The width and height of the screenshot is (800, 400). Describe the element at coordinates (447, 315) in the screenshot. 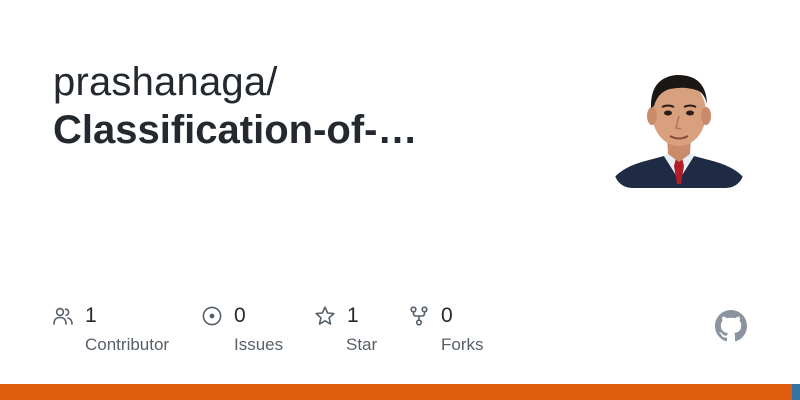

I see `forks-count: 0` at that location.